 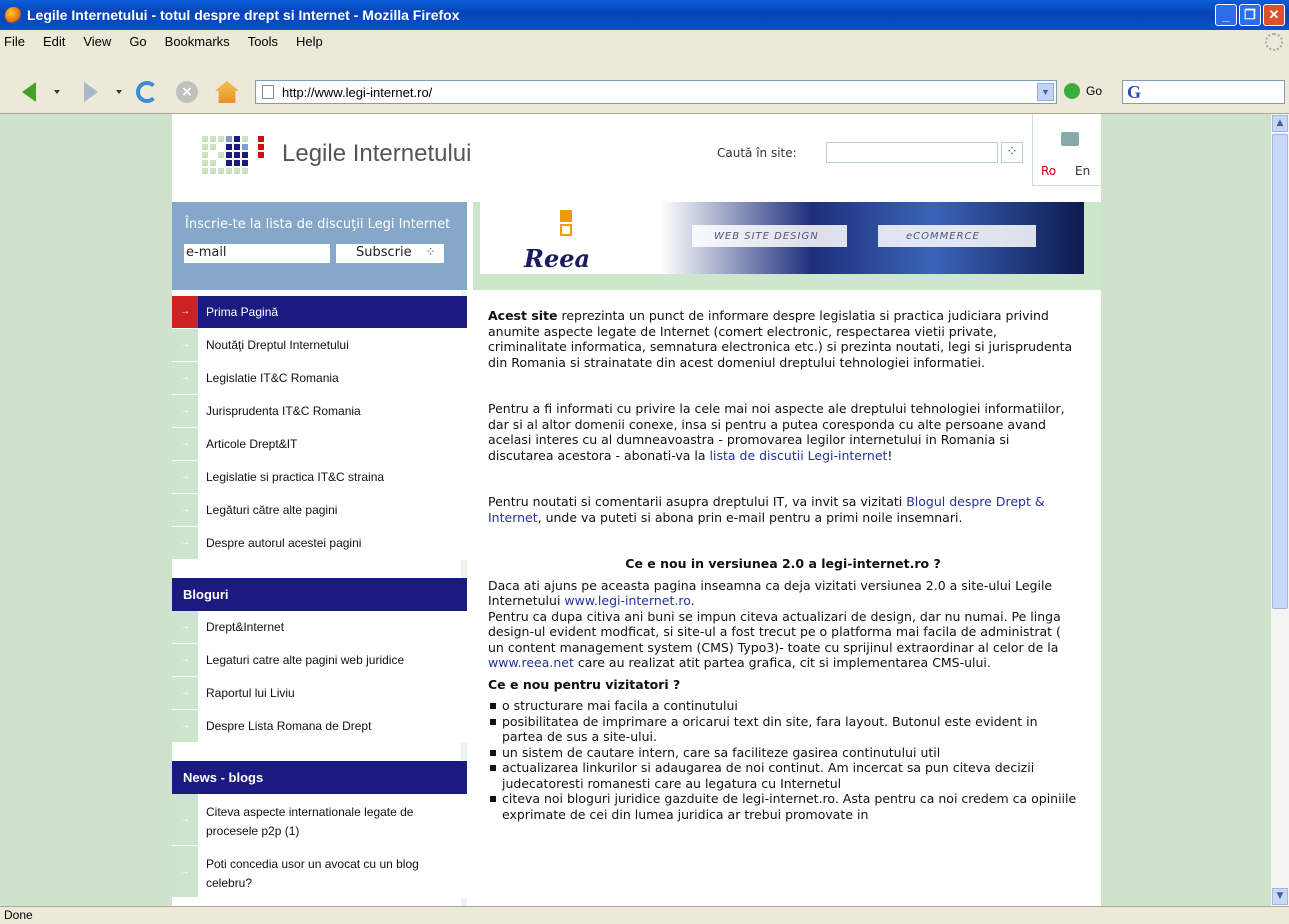 What do you see at coordinates (644, 41) in the screenshot?
I see `menu-bar: File Edit View Go Bookmarks Tools Help` at bounding box center [644, 41].